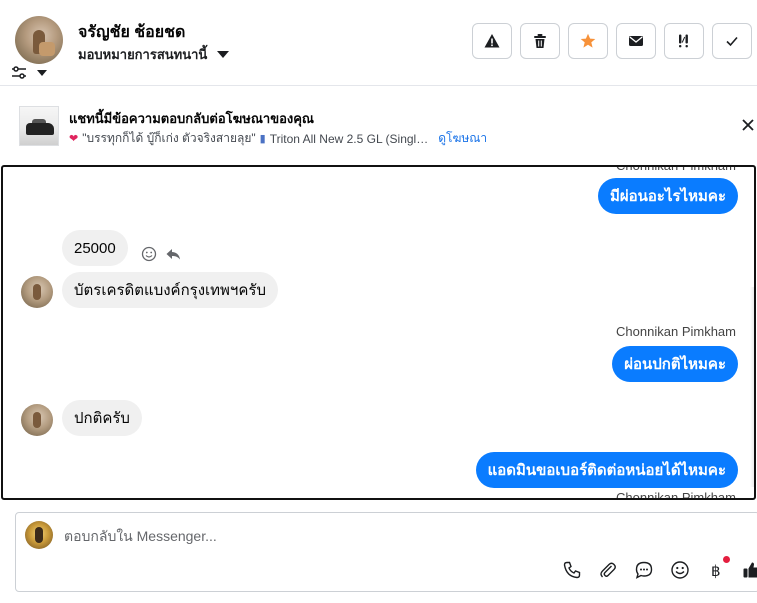  Describe the element at coordinates (262, 139) in the screenshot. I see `car-icon: ▮` at that location.